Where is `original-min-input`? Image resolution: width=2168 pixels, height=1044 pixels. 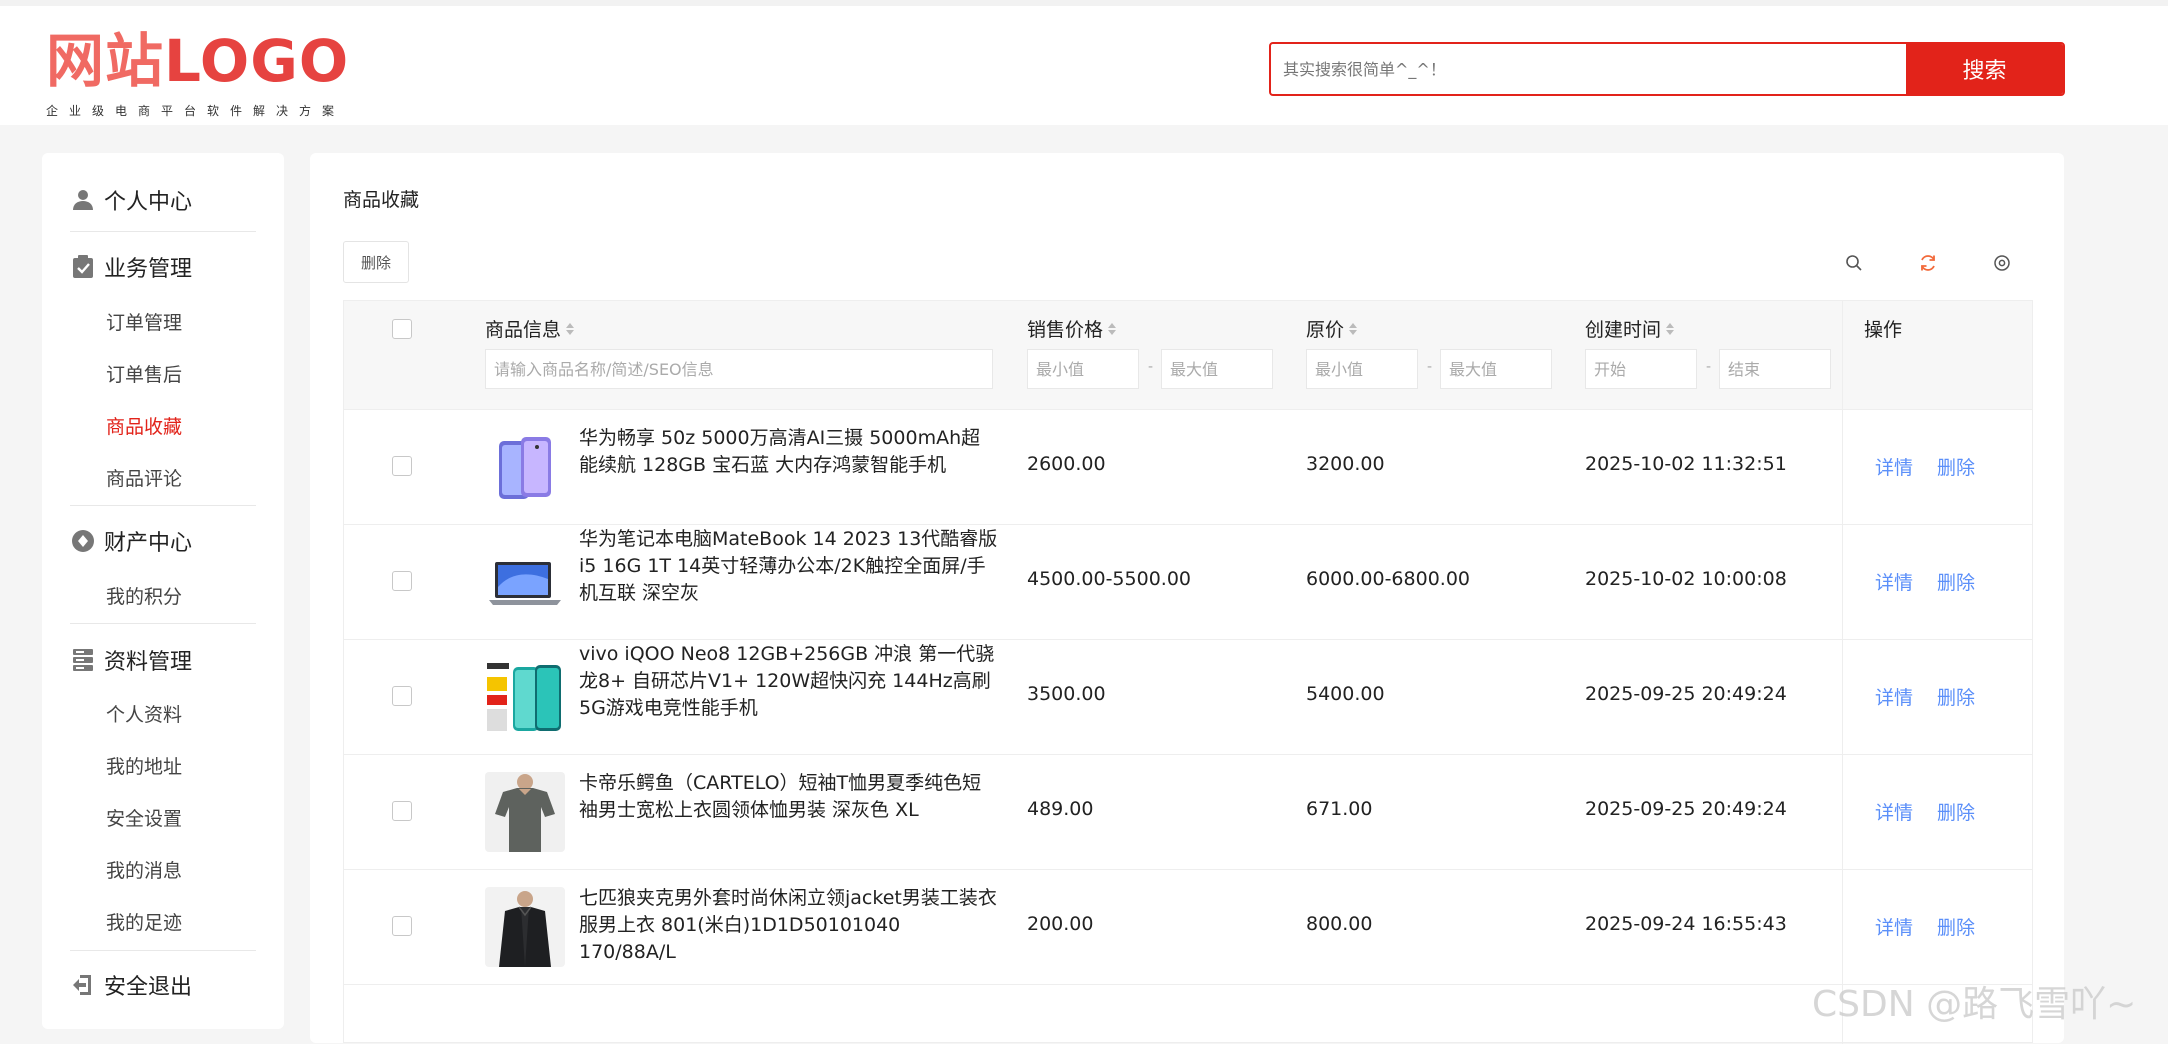 original-min-input is located at coordinates (1362, 369).